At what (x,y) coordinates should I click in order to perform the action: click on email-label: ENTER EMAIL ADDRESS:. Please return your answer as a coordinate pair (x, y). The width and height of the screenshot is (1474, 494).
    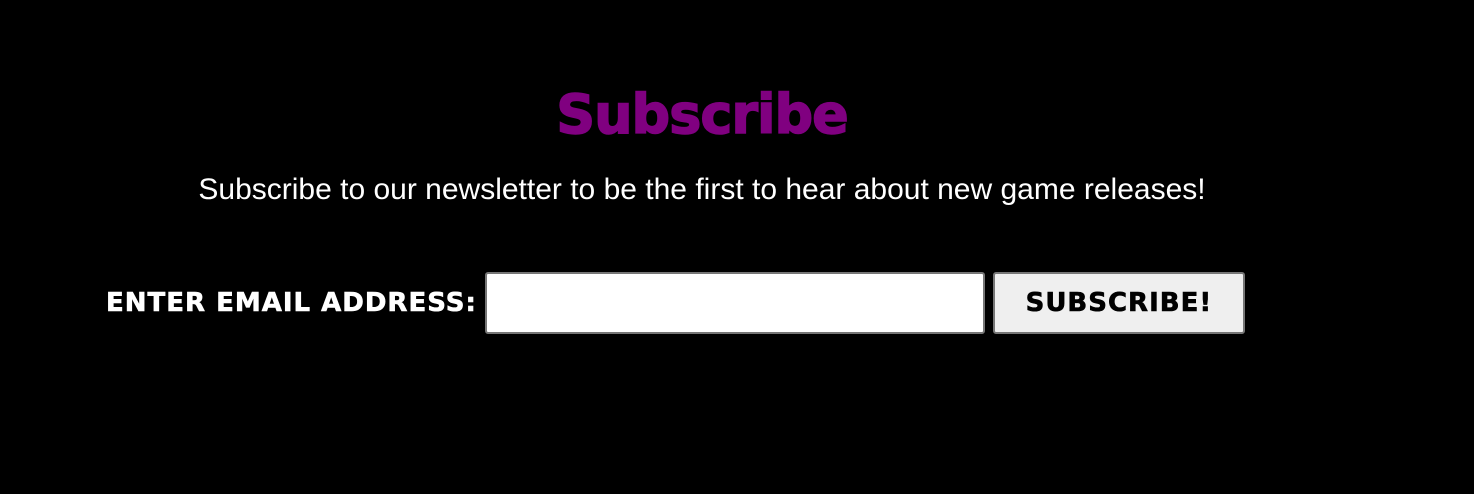
    Looking at the image, I should click on (291, 303).